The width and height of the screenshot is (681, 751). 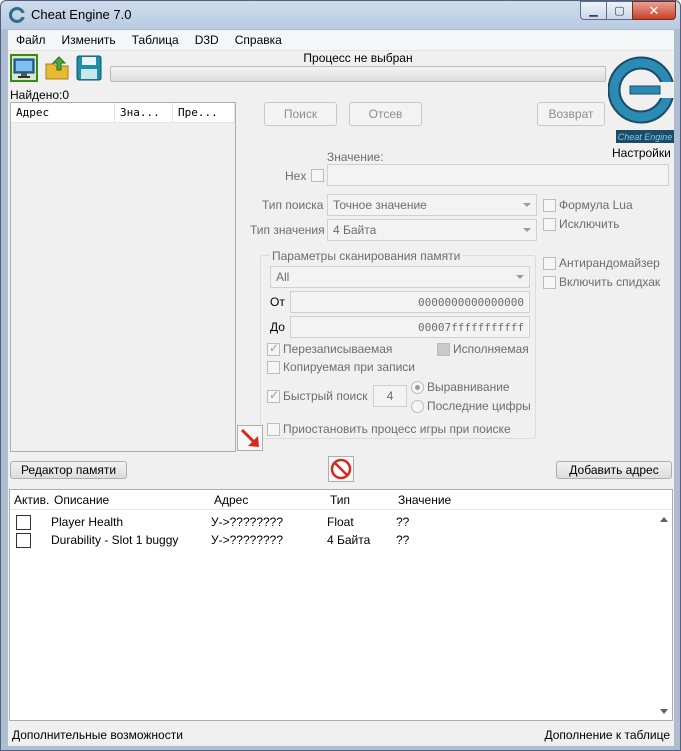 I want to click on menu-table: Таблица, so click(x=155, y=40).